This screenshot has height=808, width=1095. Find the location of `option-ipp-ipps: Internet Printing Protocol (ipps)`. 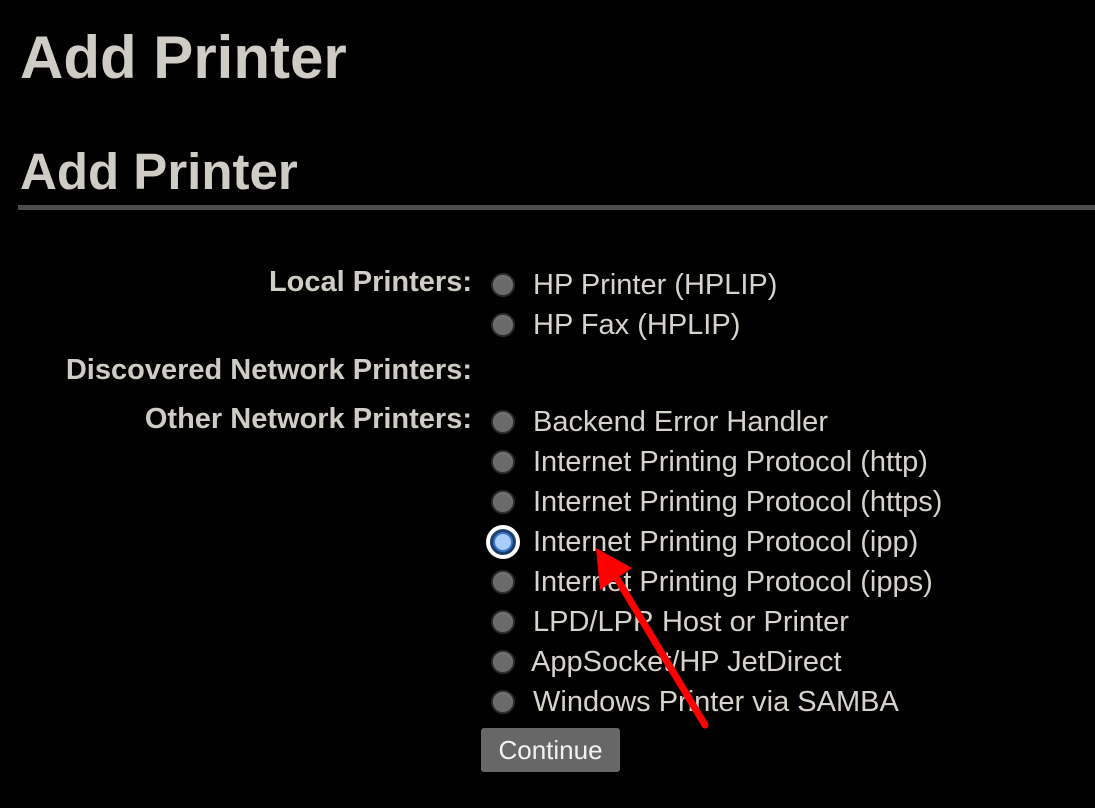

option-ipp-ipps: Internet Printing Protocol (ipps) is located at coordinates (710, 582).